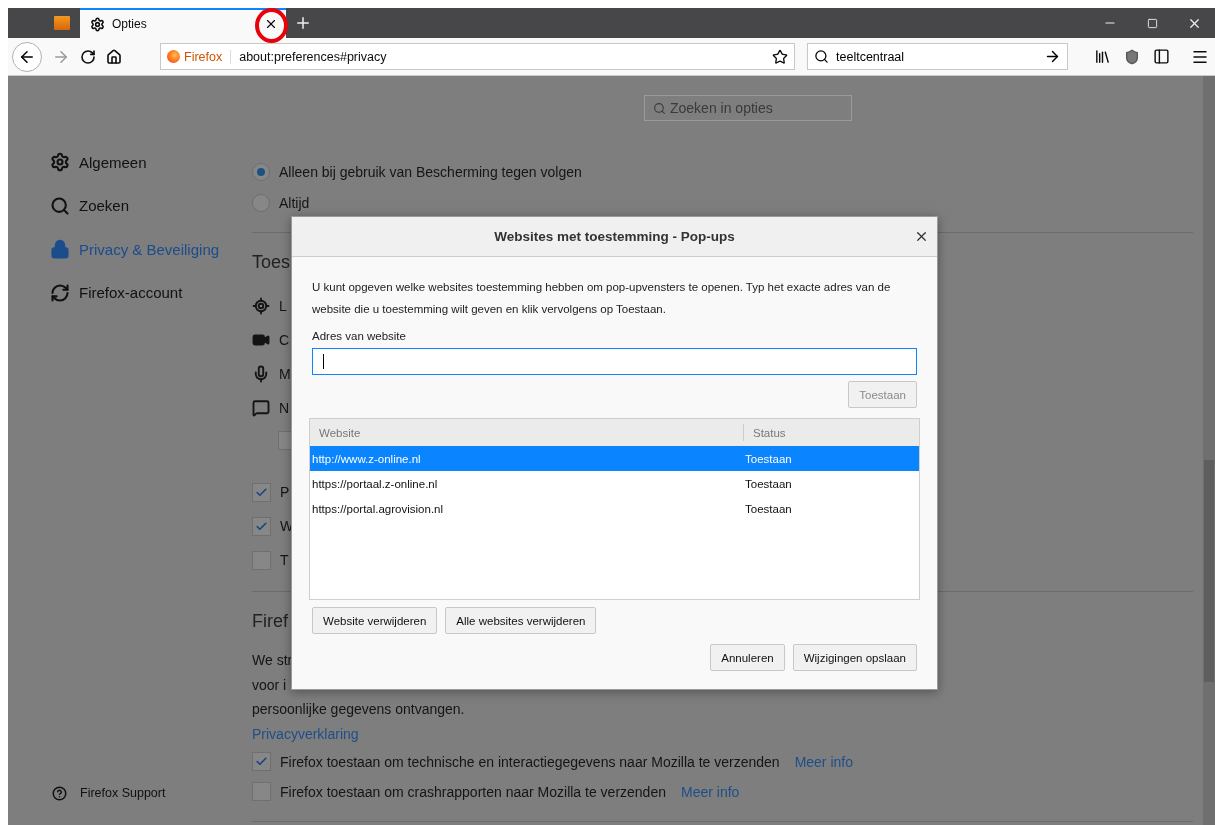 Image resolution: width=1215 pixels, height=825 pixels. What do you see at coordinates (780, 56) in the screenshot?
I see `star-icon` at bounding box center [780, 56].